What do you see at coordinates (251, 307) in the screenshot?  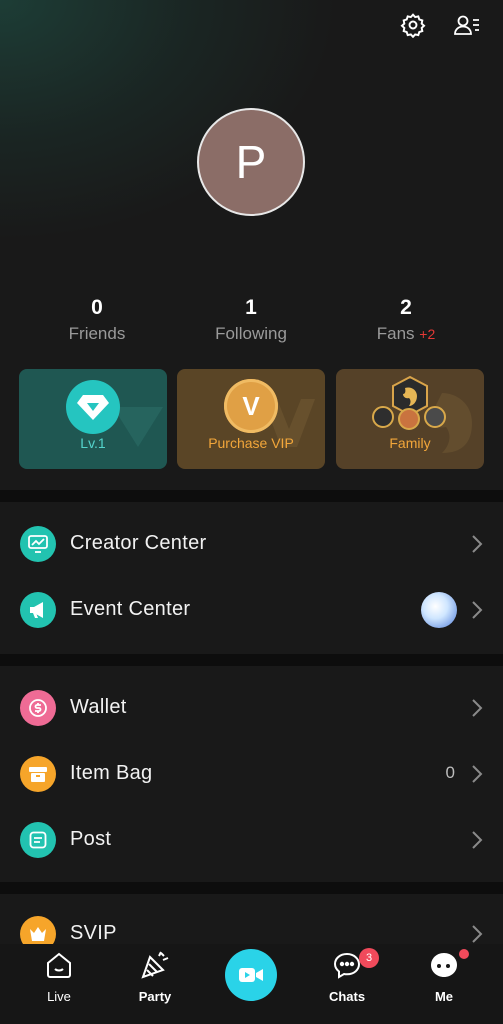 I see `following-count: 1` at bounding box center [251, 307].